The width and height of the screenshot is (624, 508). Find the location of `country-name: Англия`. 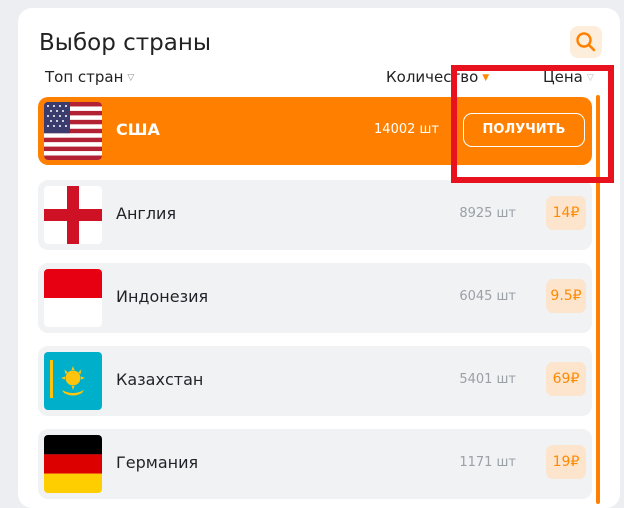

country-name: Англия is located at coordinates (146, 213).